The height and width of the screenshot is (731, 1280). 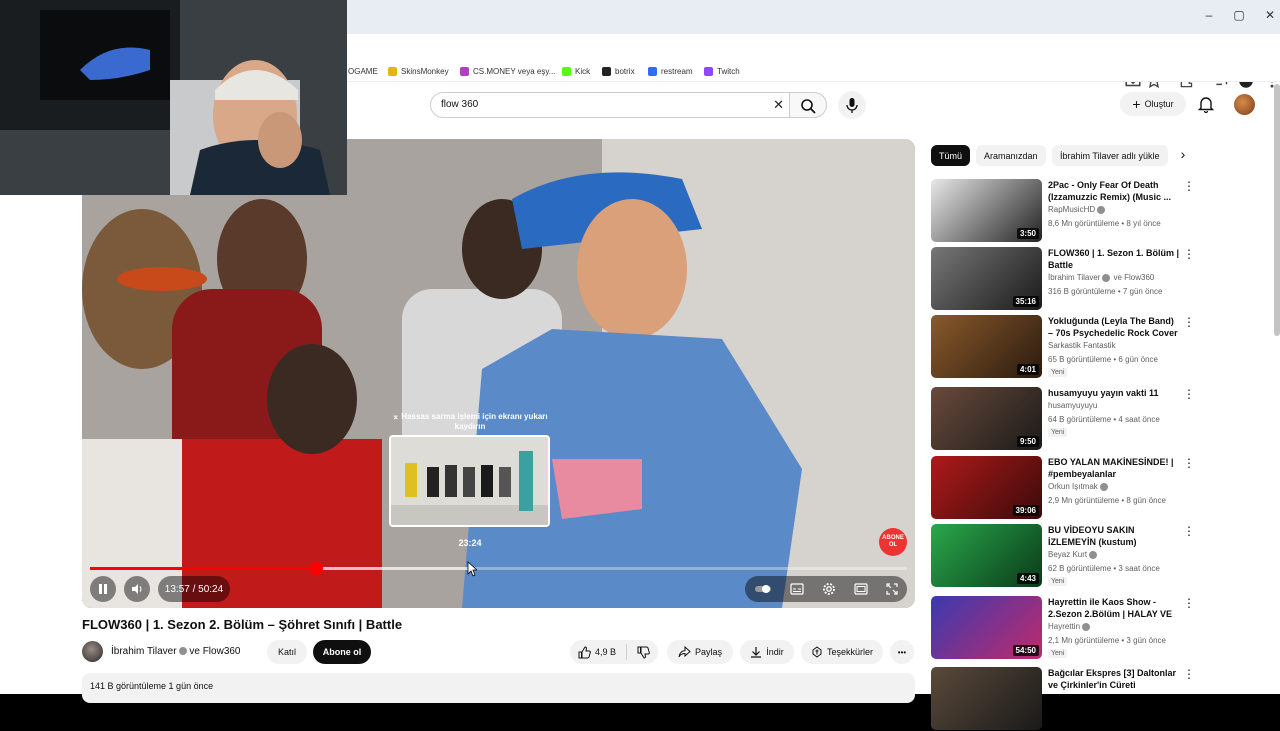 I want to click on like-button: 4,9 B, so click(x=597, y=652).